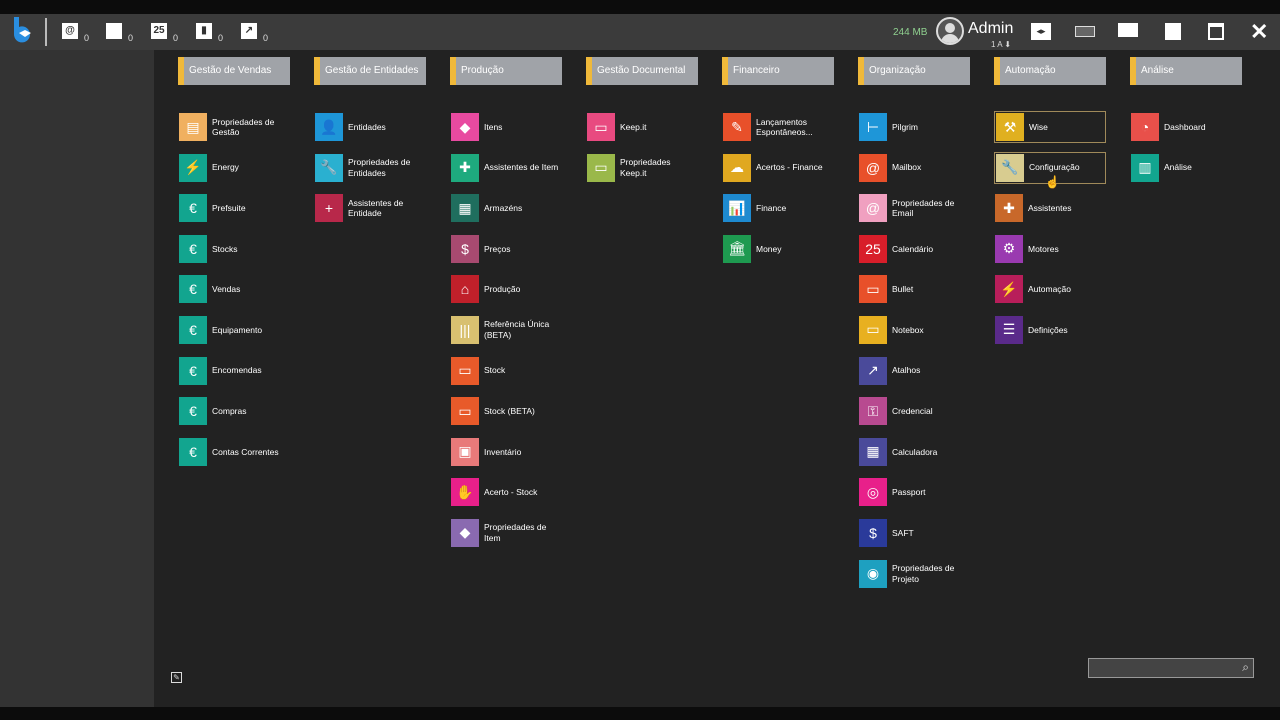  What do you see at coordinates (506, 127) in the screenshot?
I see `app-tile: ◆ Itens` at bounding box center [506, 127].